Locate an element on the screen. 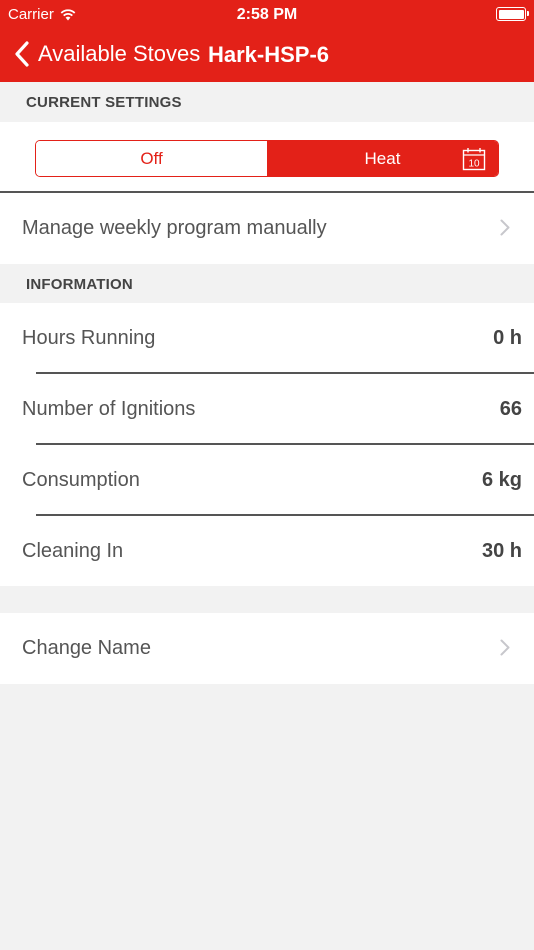 The image size is (534, 950). status-bar: Carrier 2:58 PM is located at coordinates (267, 14).